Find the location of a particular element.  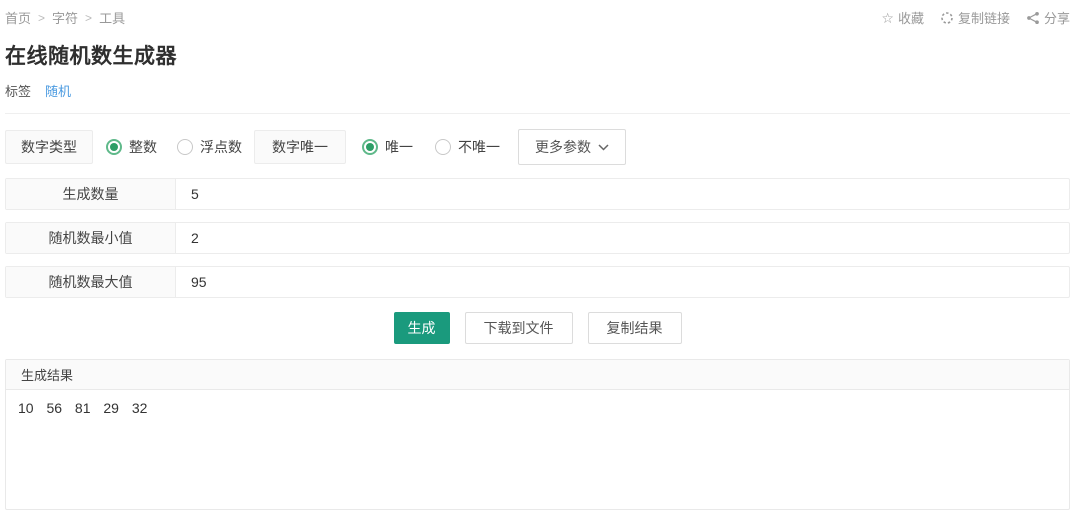

max-input: 95 is located at coordinates (622, 282).